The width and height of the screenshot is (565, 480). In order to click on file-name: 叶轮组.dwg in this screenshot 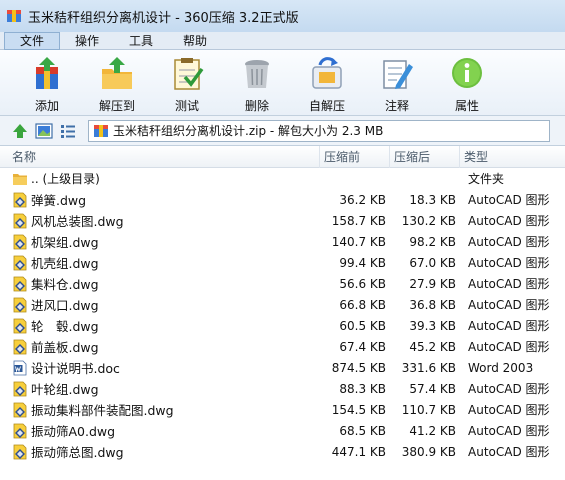, I will do `click(65, 389)`.